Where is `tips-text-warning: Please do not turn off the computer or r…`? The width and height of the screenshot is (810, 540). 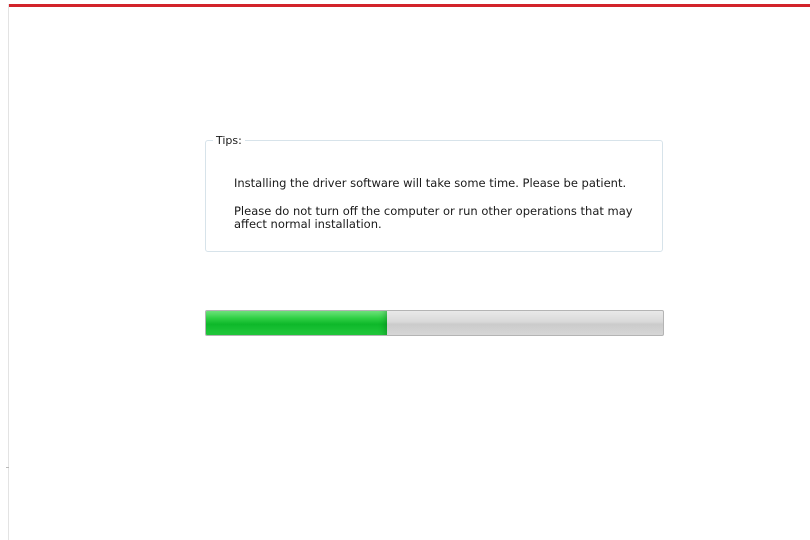 tips-text-warning: Please do not turn off the computer or r… is located at coordinates (433, 217).